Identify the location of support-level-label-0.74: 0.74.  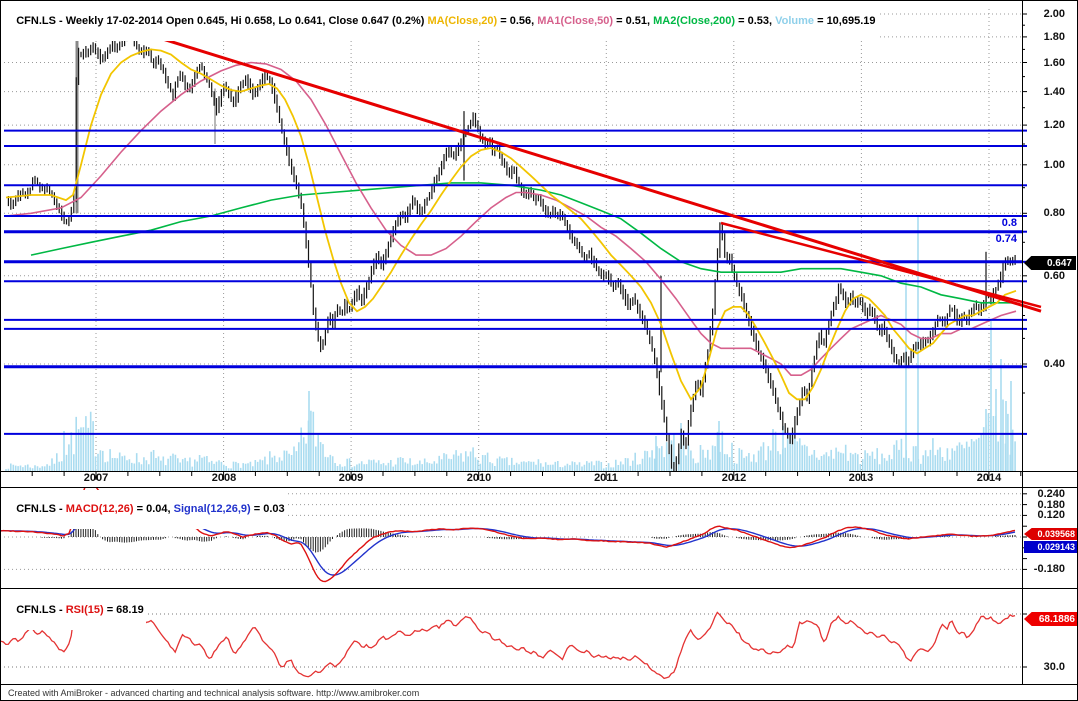
(1006, 239).